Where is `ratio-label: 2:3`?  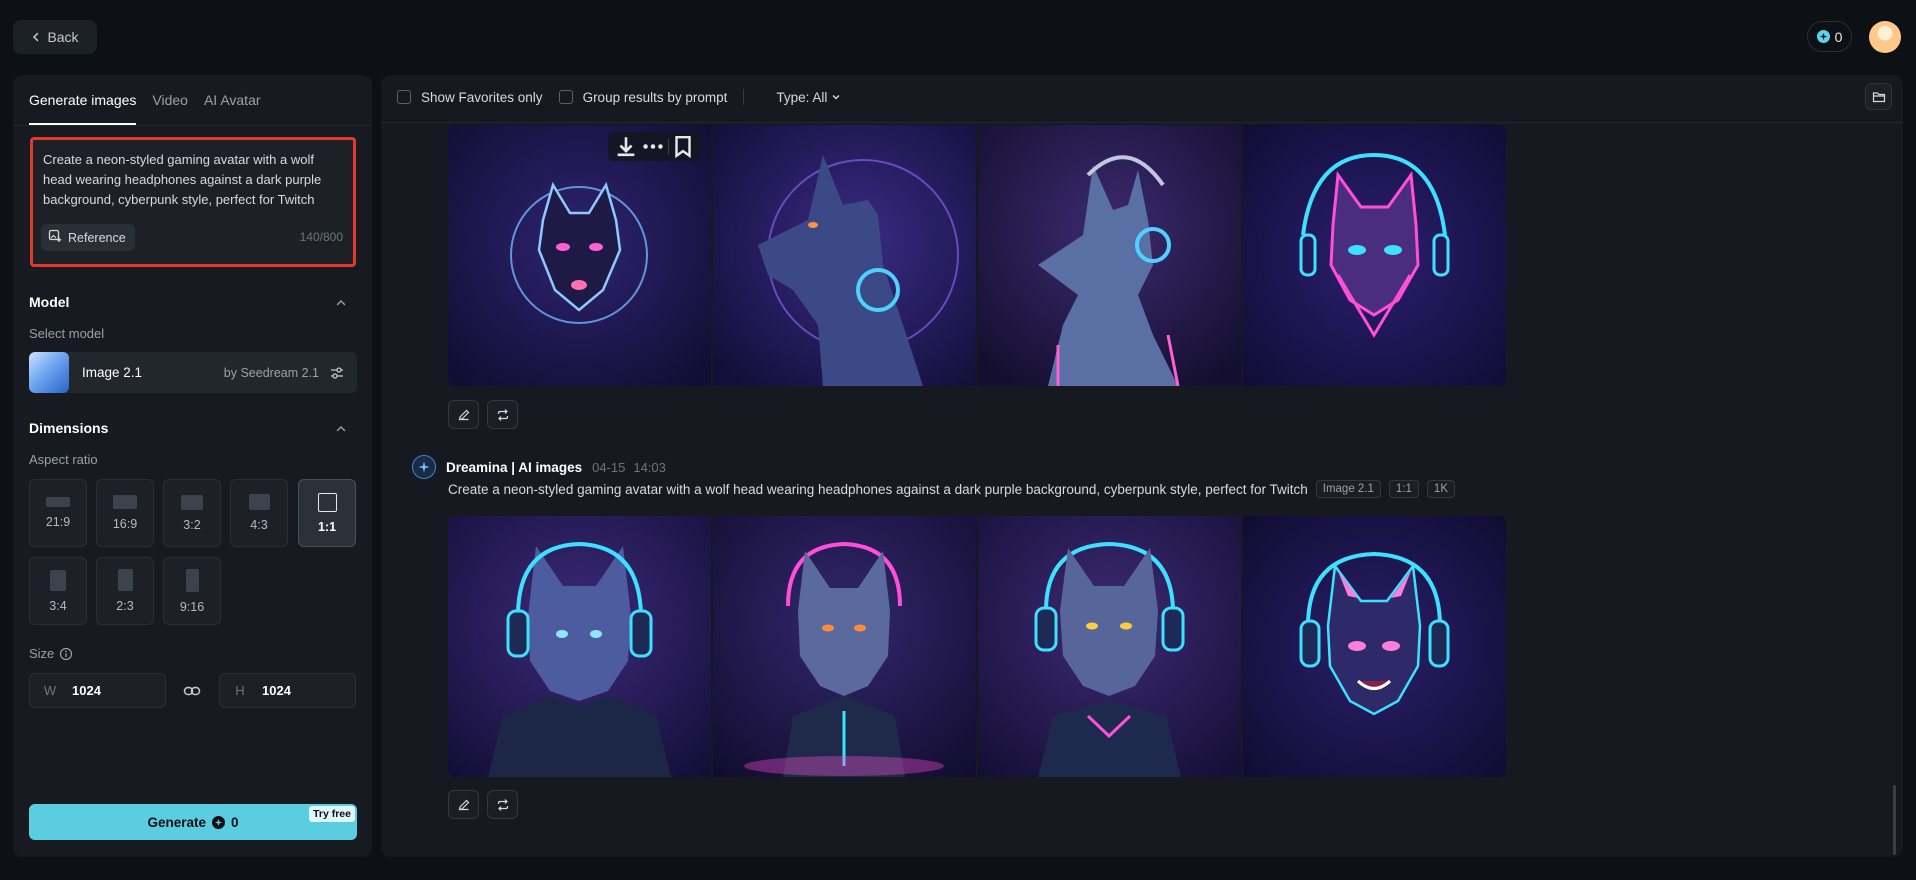
ratio-label: 2:3 is located at coordinates (125, 606).